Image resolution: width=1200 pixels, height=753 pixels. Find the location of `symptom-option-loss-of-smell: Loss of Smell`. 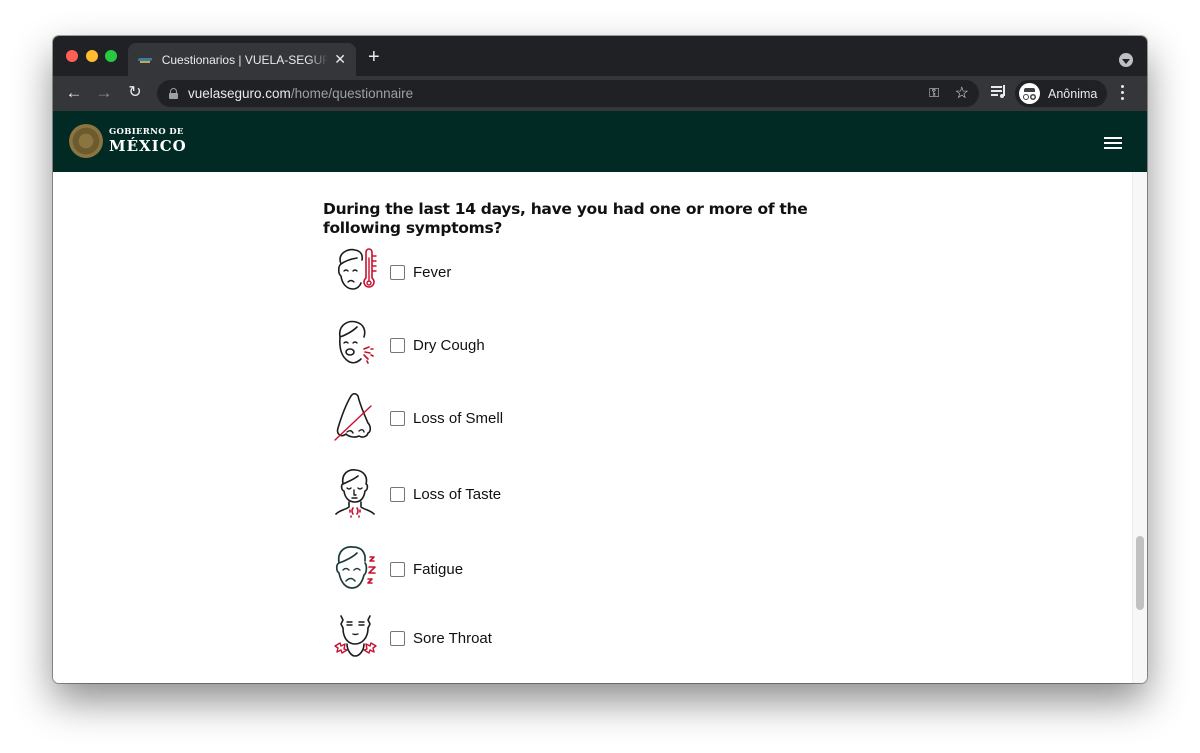

symptom-option-loss-of-smell: Loss of Smell is located at coordinates (418, 418).